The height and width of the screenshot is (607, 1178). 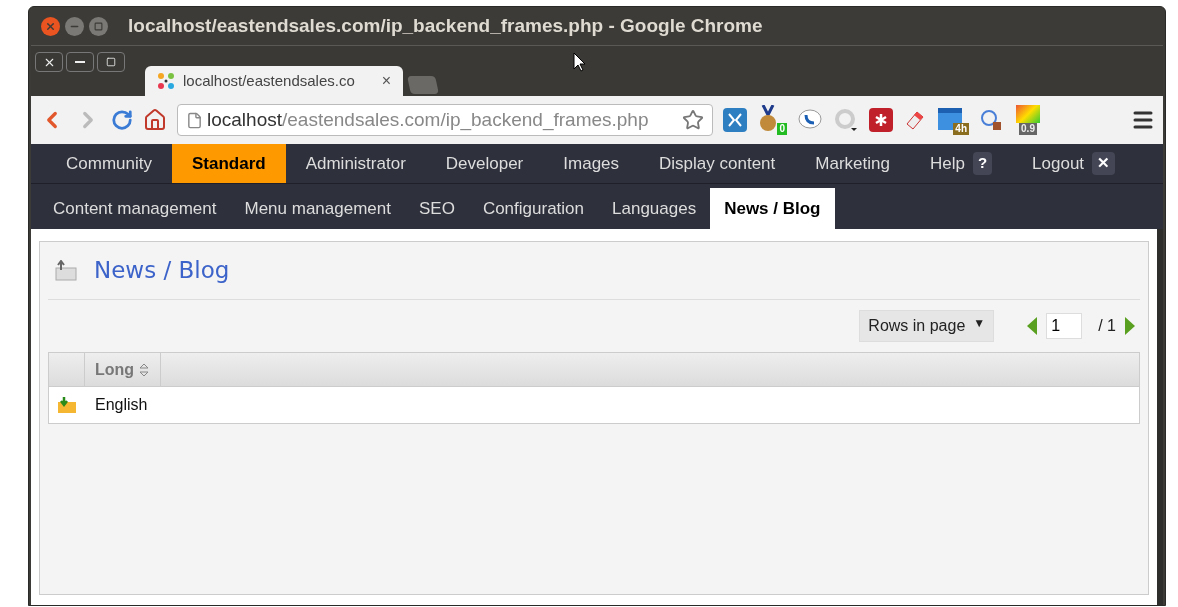 I want to click on menu-tab: Standard, so click(x=228, y=163).